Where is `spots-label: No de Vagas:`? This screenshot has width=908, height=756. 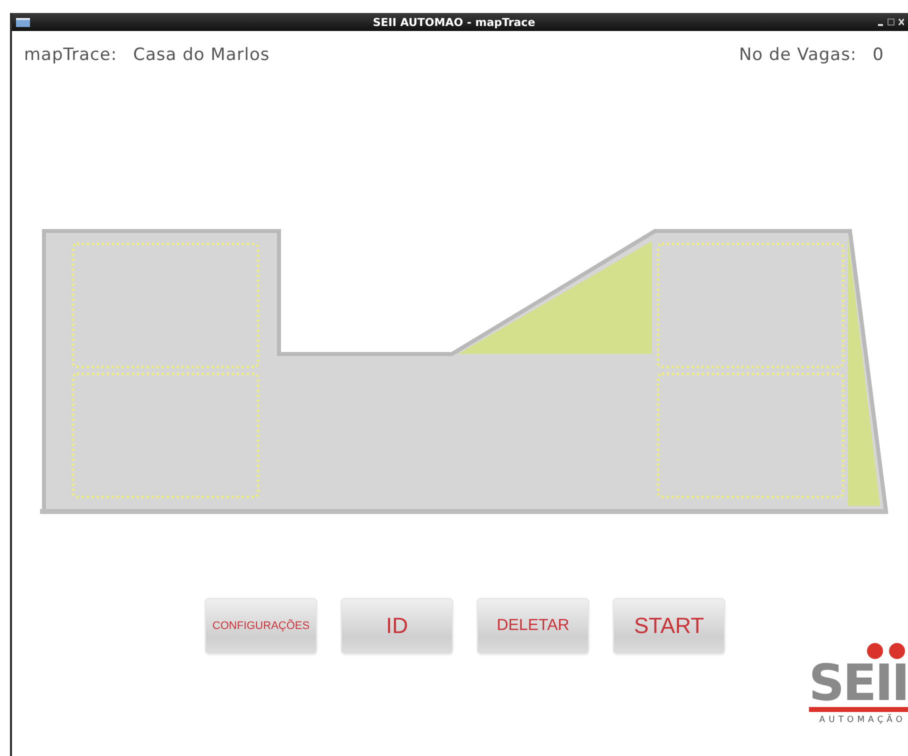 spots-label: No de Vagas: is located at coordinates (797, 55).